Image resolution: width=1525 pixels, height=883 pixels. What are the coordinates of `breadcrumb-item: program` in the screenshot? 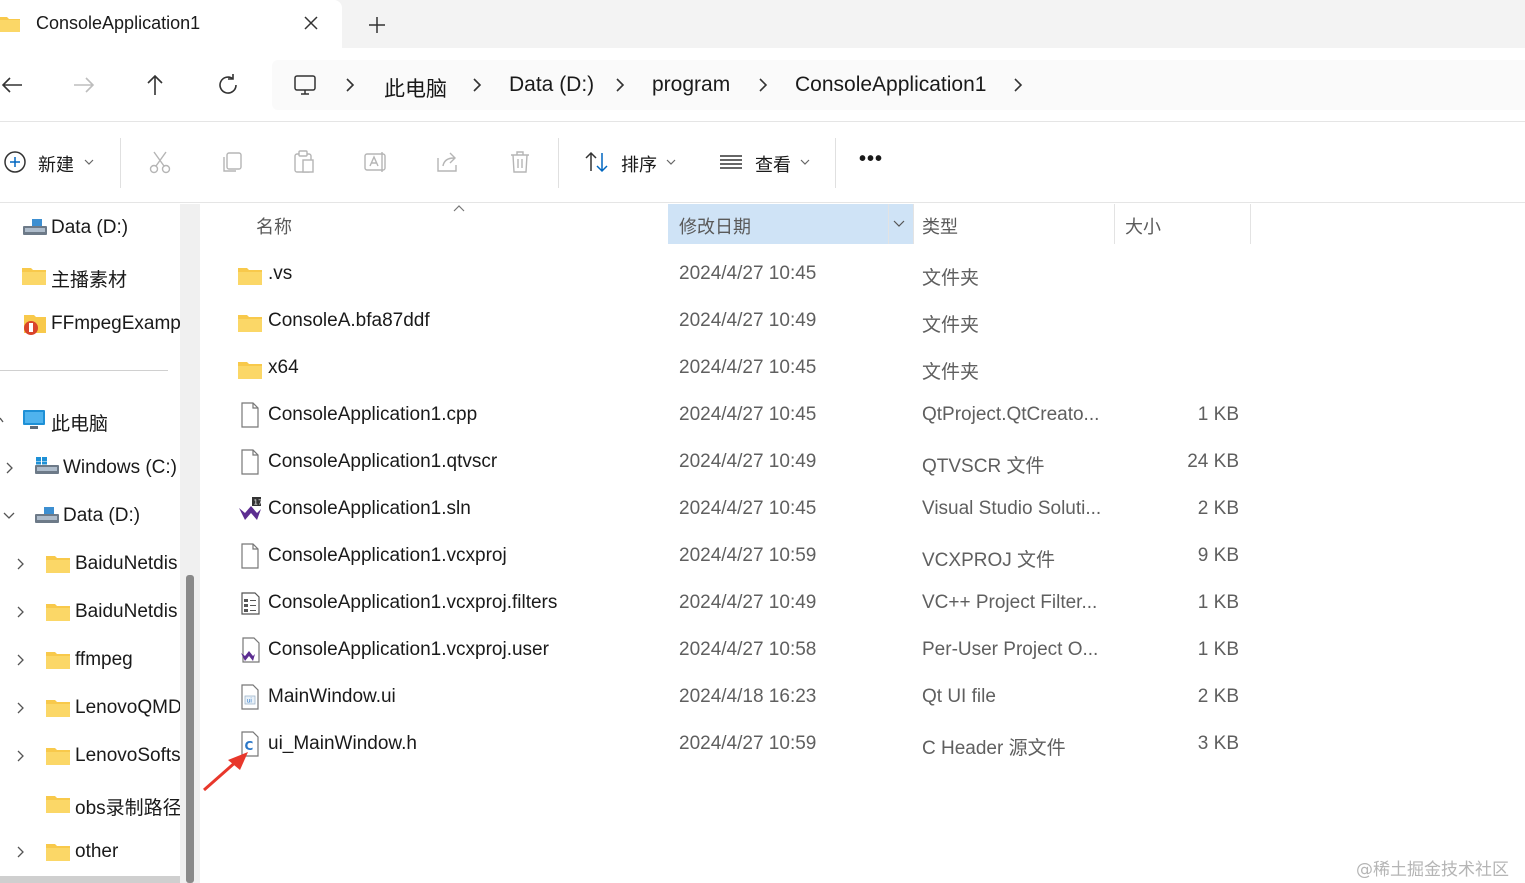 It's located at (691, 85).